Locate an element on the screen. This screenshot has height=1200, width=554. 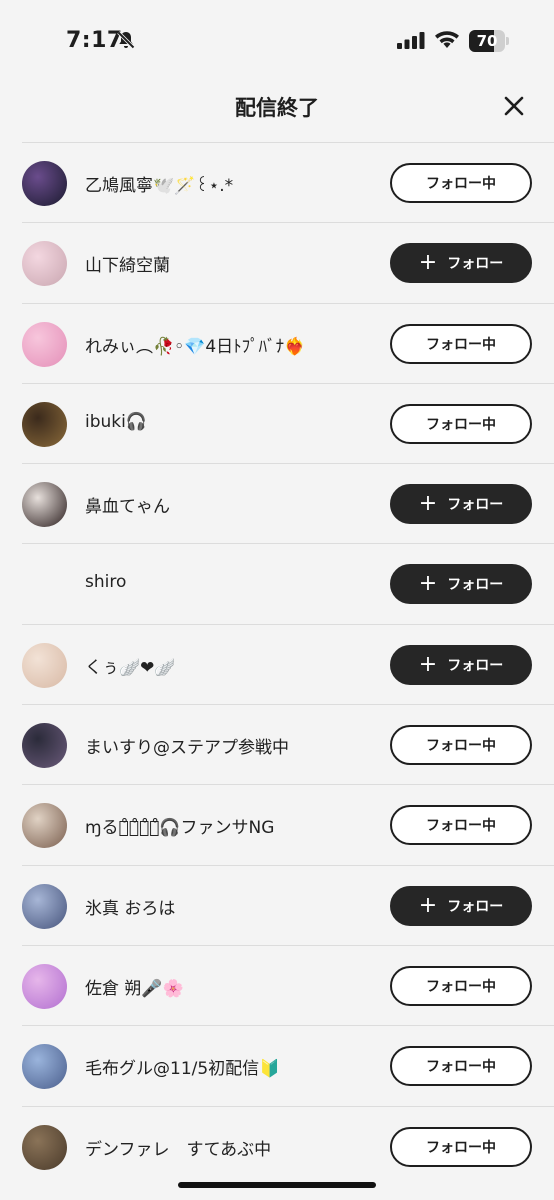
user-name: 佐倉 朔🎤🌸 is located at coordinates (134, 986).